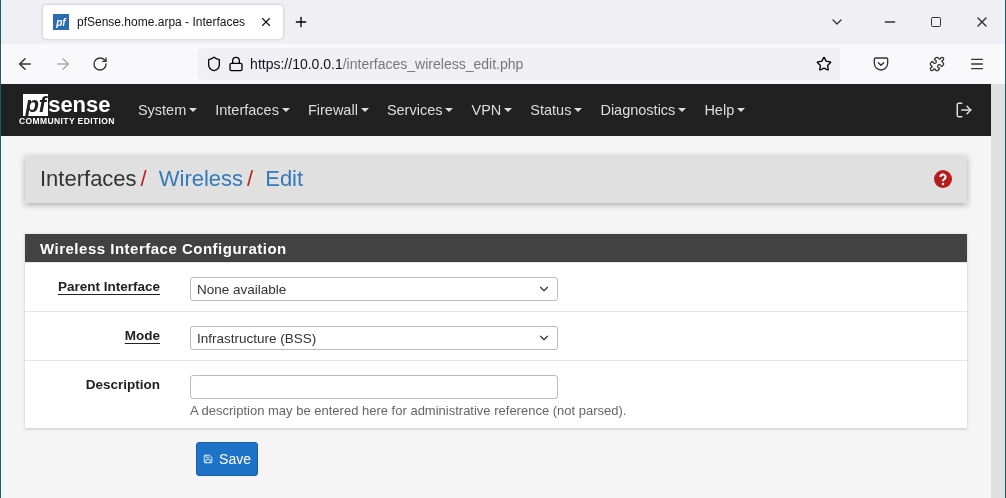 This screenshot has width=1006, height=498. Describe the element at coordinates (167, 110) in the screenshot. I see `nav-menu: System` at that location.